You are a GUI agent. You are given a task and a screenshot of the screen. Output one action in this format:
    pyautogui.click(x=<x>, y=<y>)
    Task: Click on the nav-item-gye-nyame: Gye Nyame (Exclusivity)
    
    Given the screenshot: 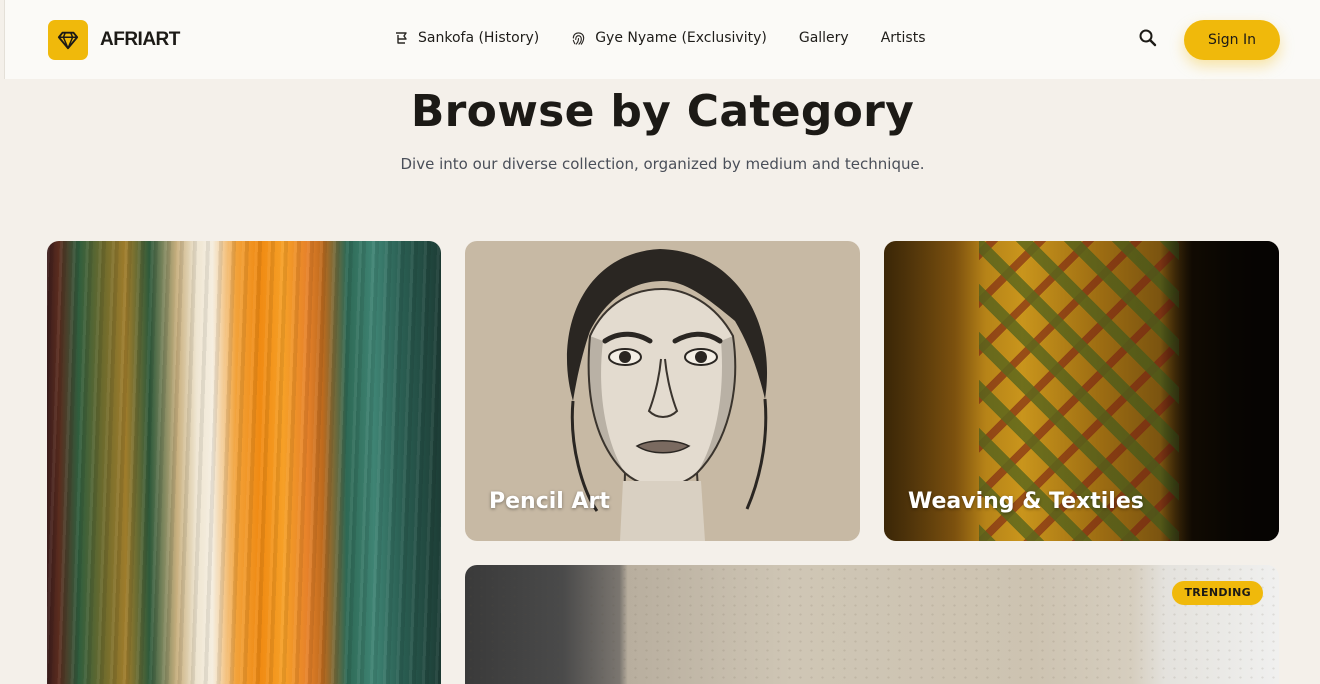 What is the action you would take?
    pyautogui.click(x=669, y=38)
    